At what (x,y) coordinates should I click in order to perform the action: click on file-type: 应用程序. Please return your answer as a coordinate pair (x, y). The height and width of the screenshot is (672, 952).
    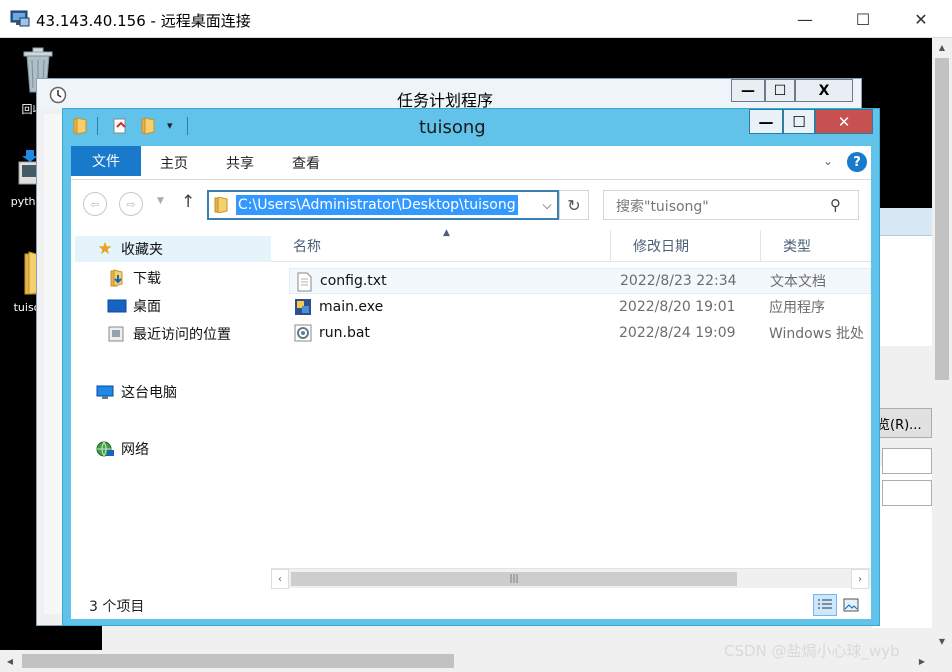
    Looking at the image, I should click on (797, 308).